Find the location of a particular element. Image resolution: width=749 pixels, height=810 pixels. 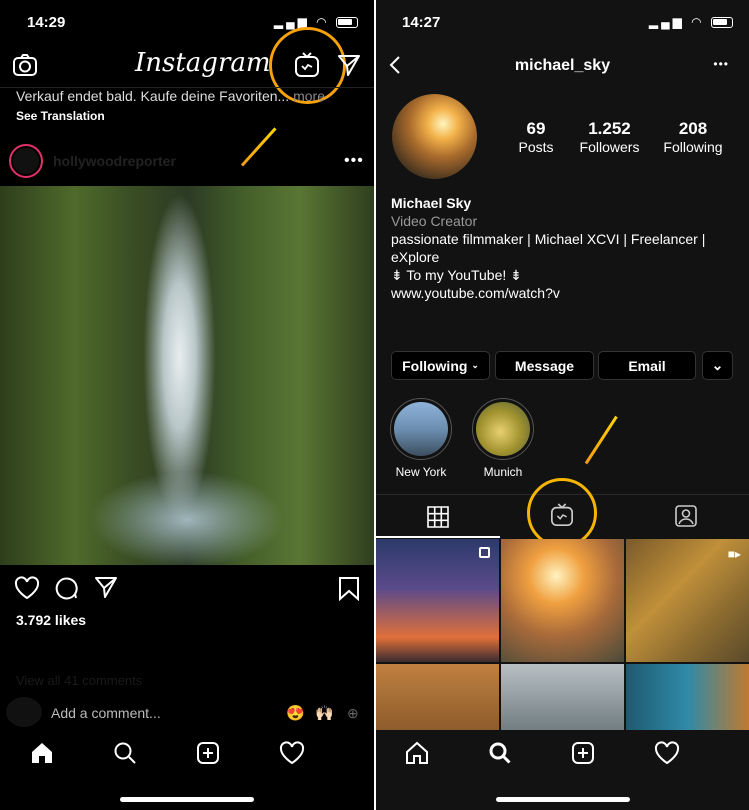

bio-line: ⇟ To my YouTube! ⇟ is located at coordinates (456, 275).